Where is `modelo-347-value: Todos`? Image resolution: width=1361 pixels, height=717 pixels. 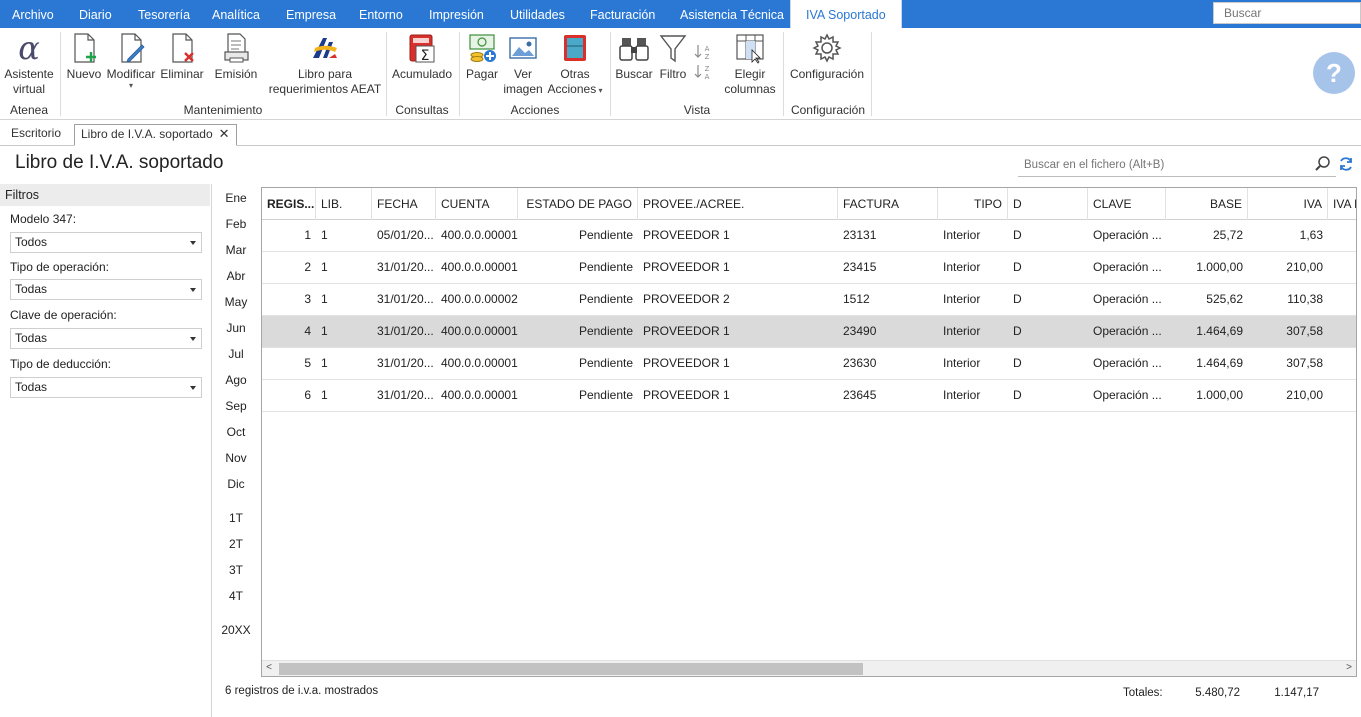 modelo-347-value: Todos is located at coordinates (31, 242).